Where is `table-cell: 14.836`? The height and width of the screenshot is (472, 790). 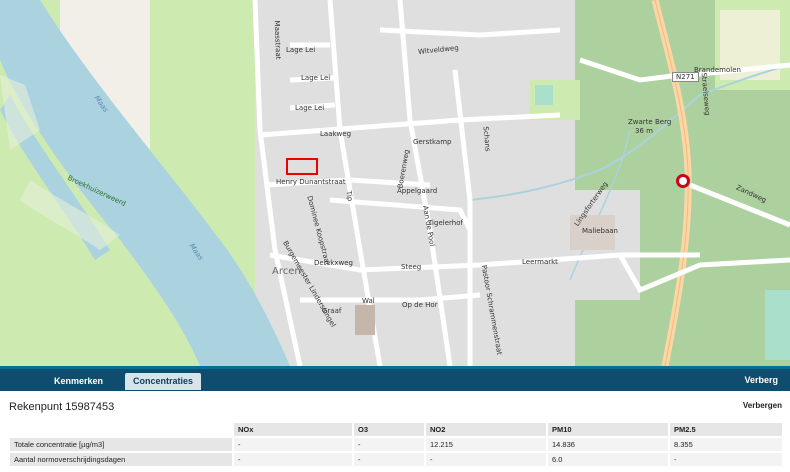 table-cell: 14.836 is located at coordinates (608, 444).